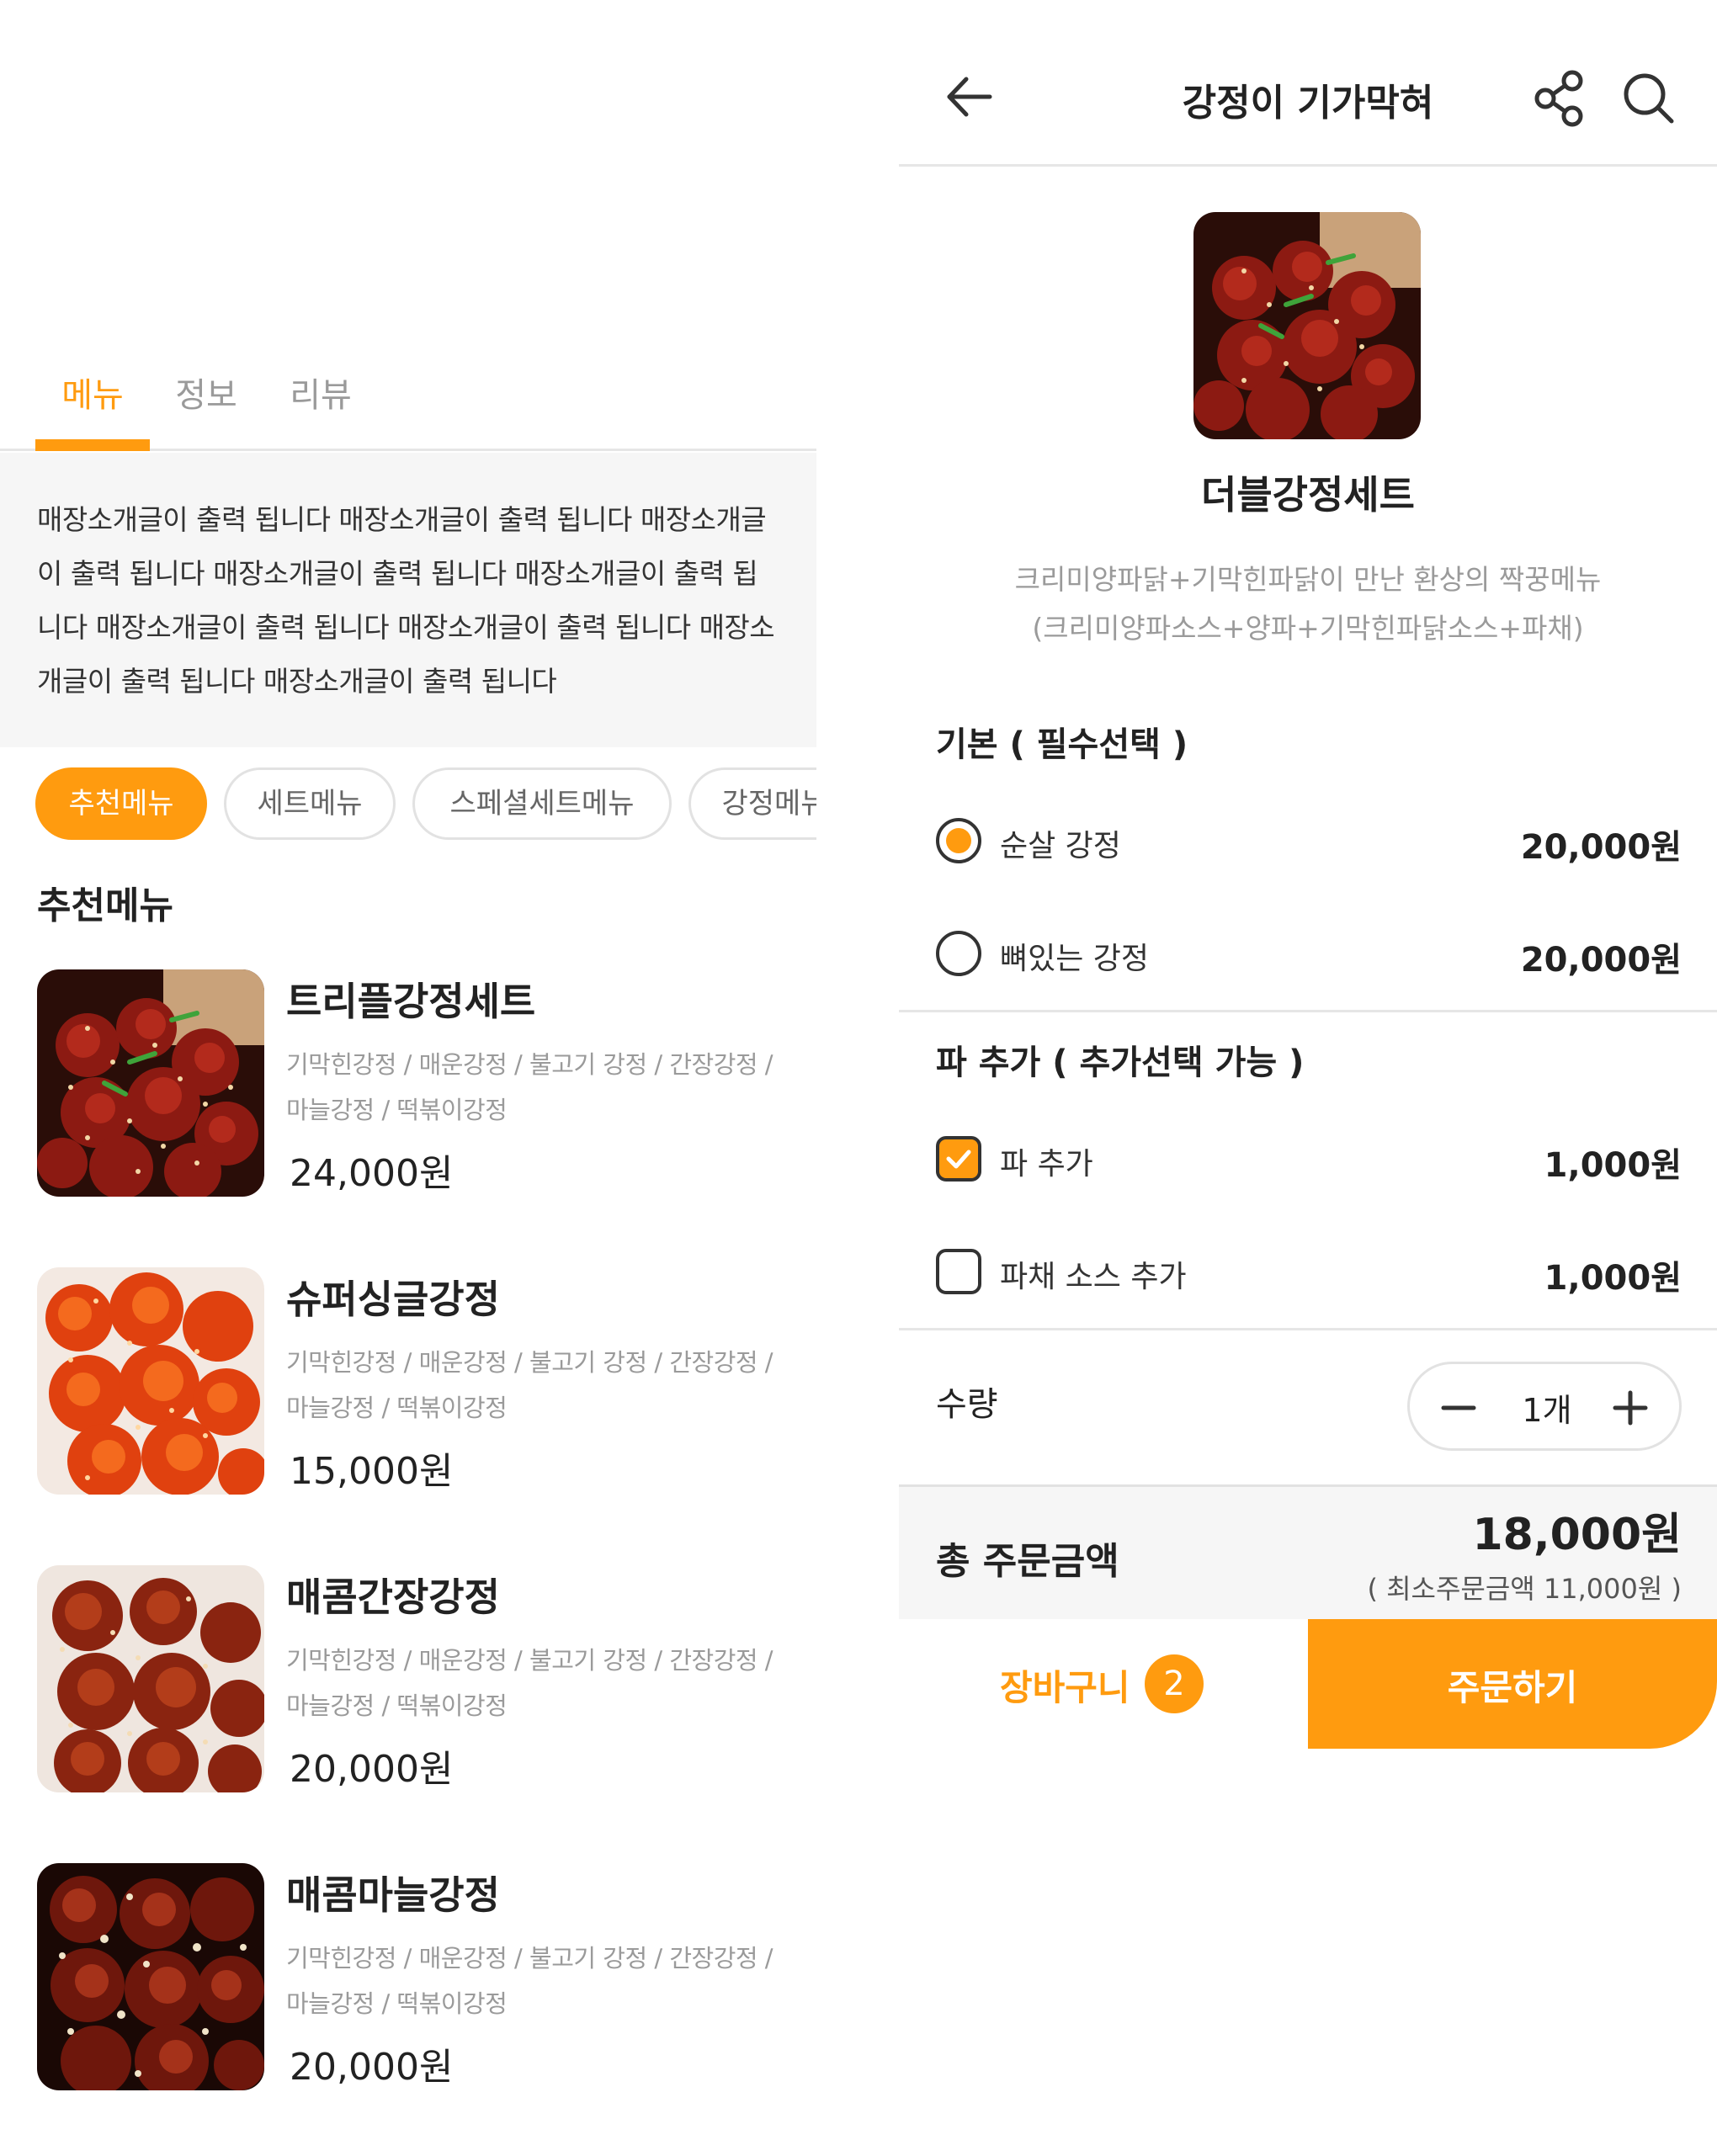 This screenshot has width=1717, height=2156. I want to click on total-price: 18,000원, so click(1577, 1535).